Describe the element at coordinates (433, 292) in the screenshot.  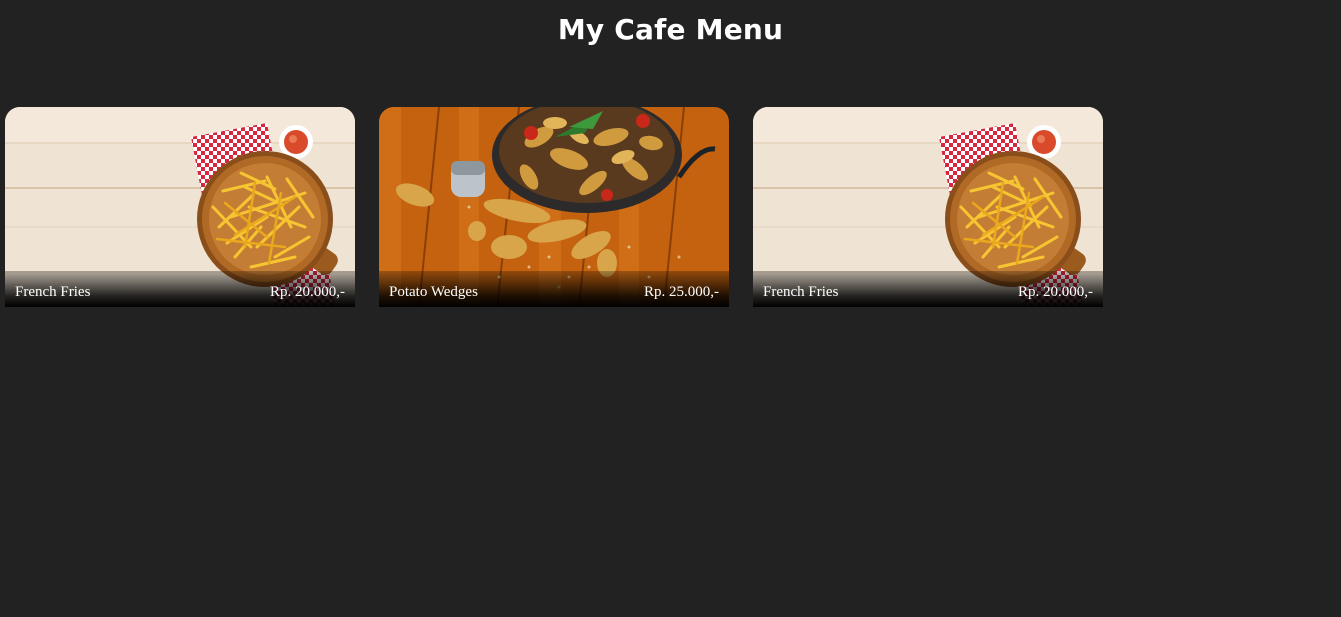
I see `menu-item-name: Potato Wedges` at that location.